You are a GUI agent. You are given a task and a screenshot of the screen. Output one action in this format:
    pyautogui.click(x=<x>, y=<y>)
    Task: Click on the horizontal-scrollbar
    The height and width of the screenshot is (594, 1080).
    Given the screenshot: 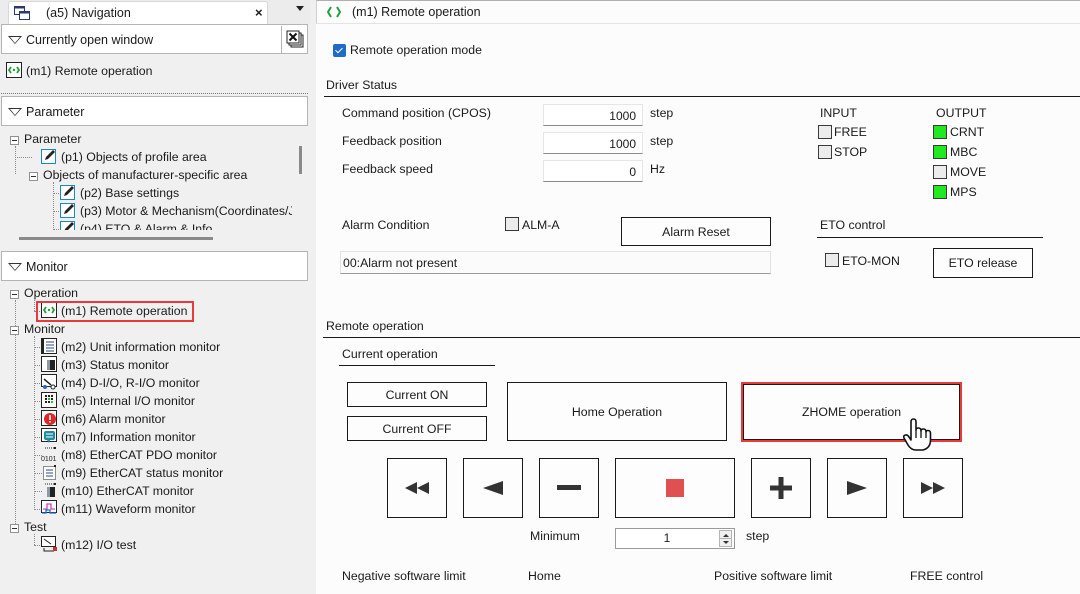 What is the action you would take?
    pyautogui.click(x=154, y=238)
    